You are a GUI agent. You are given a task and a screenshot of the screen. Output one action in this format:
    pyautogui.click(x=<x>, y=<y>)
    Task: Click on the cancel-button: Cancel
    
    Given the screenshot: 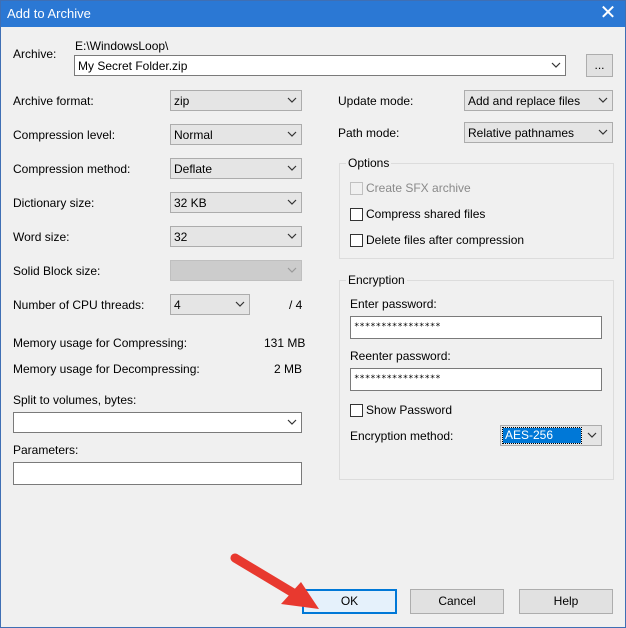 What is the action you would take?
    pyautogui.click(x=457, y=601)
    